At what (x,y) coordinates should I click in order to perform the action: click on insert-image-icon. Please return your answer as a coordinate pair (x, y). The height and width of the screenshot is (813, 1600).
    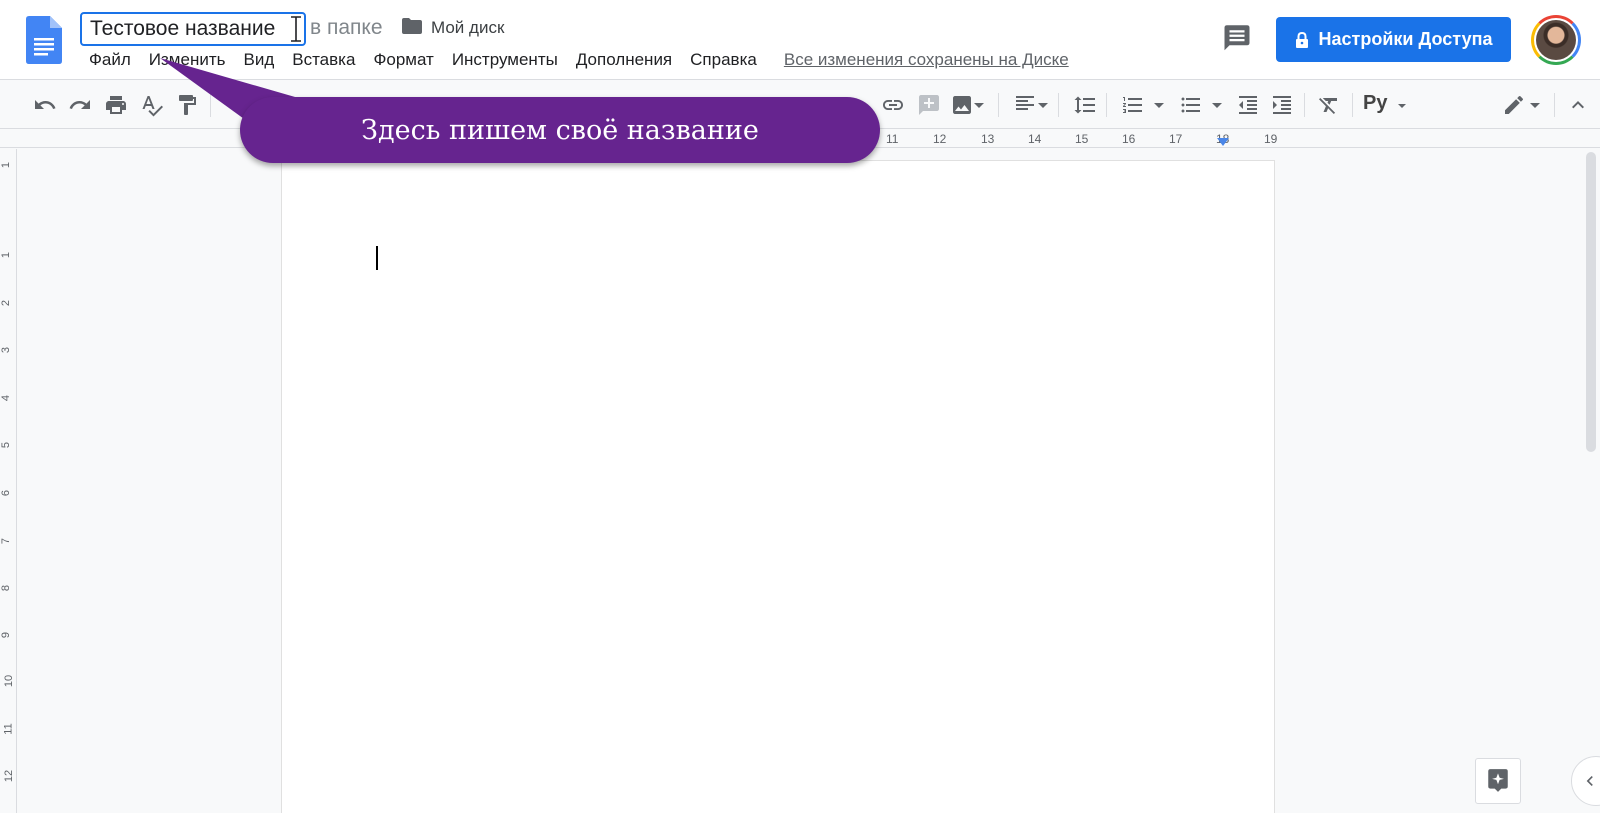
    Looking at the image, I should click on (962, 105).